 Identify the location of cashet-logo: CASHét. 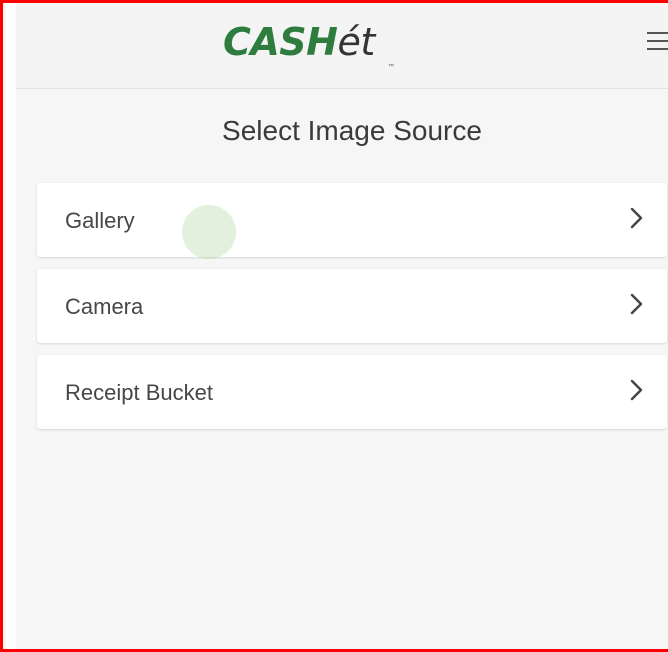
(299, 42).